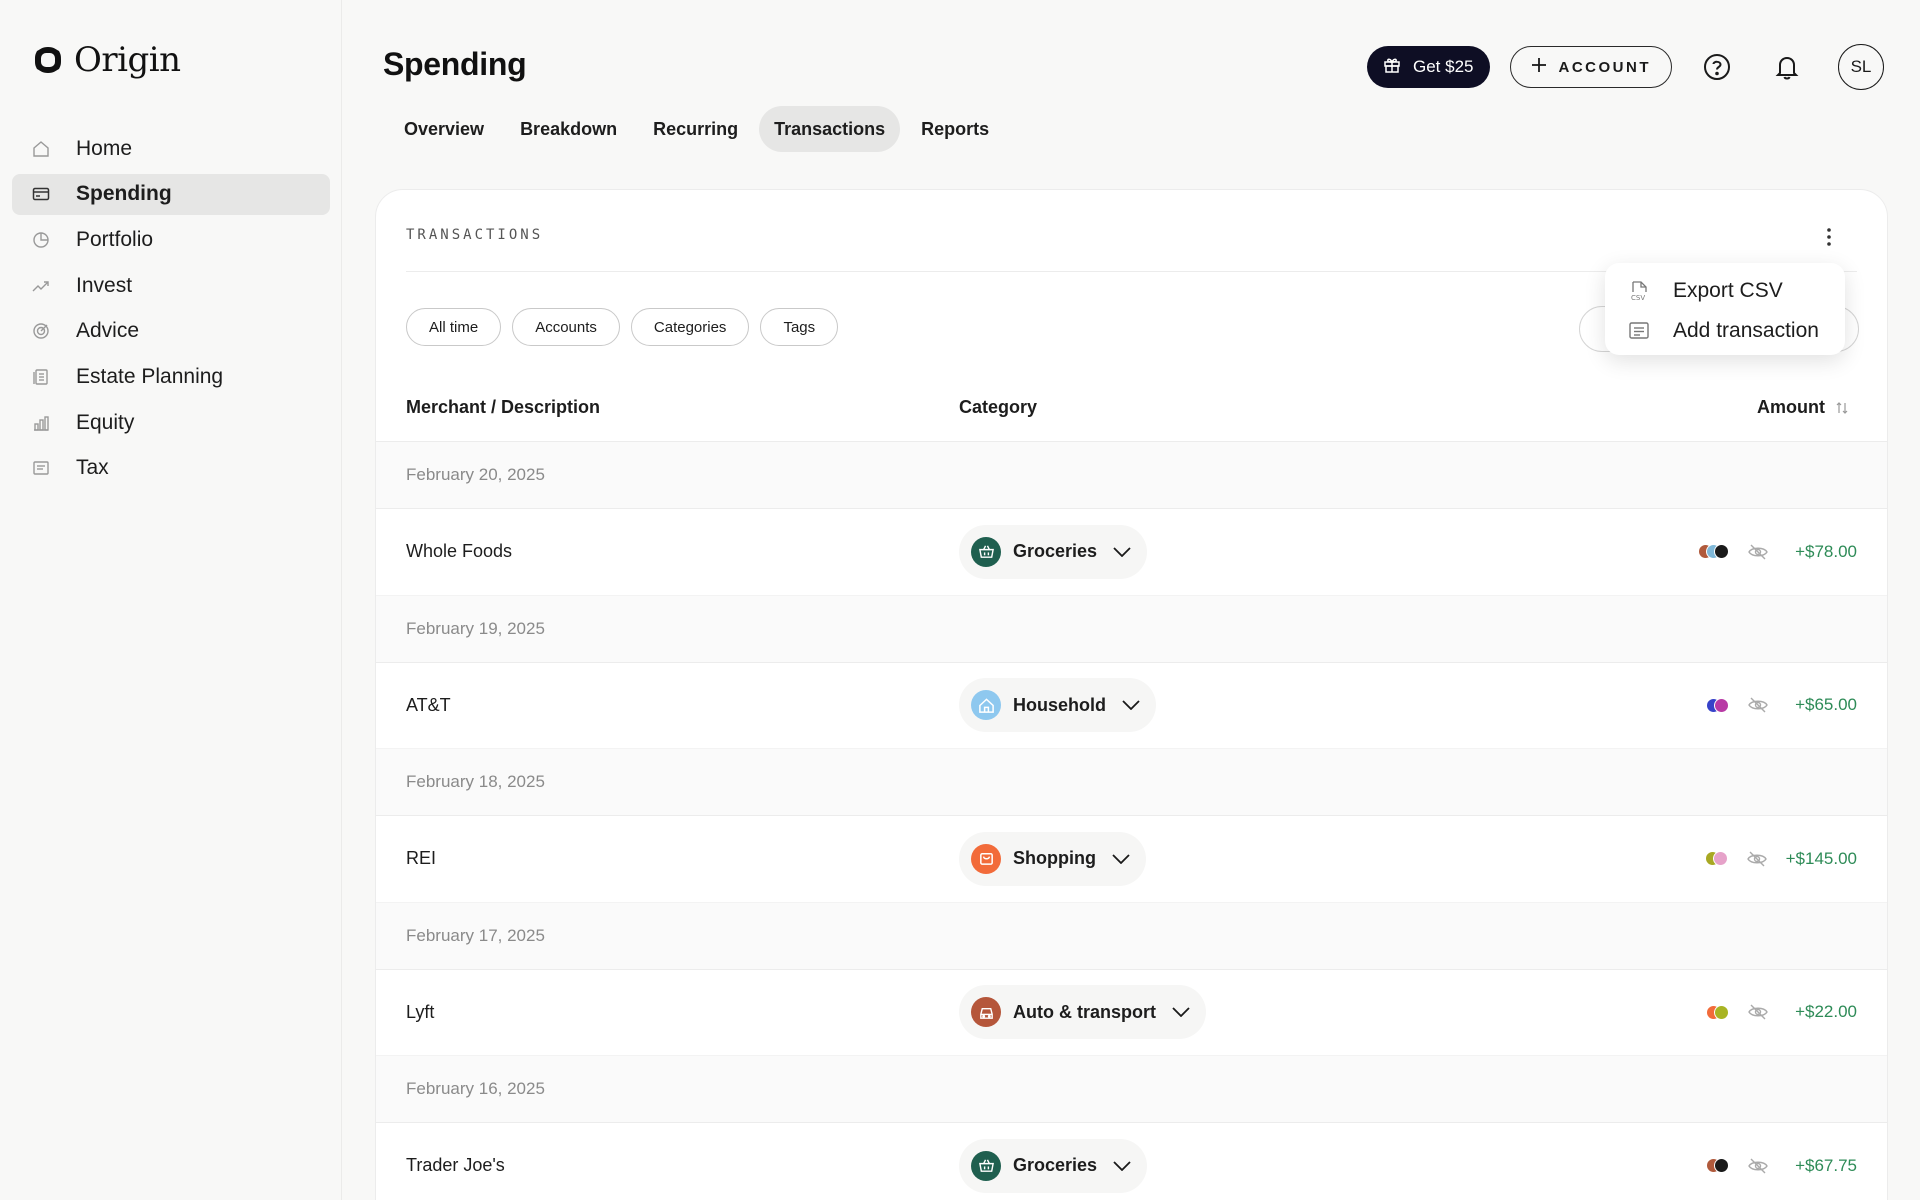  I want to click on tab-recurring: Recurring, so click(695, 129).